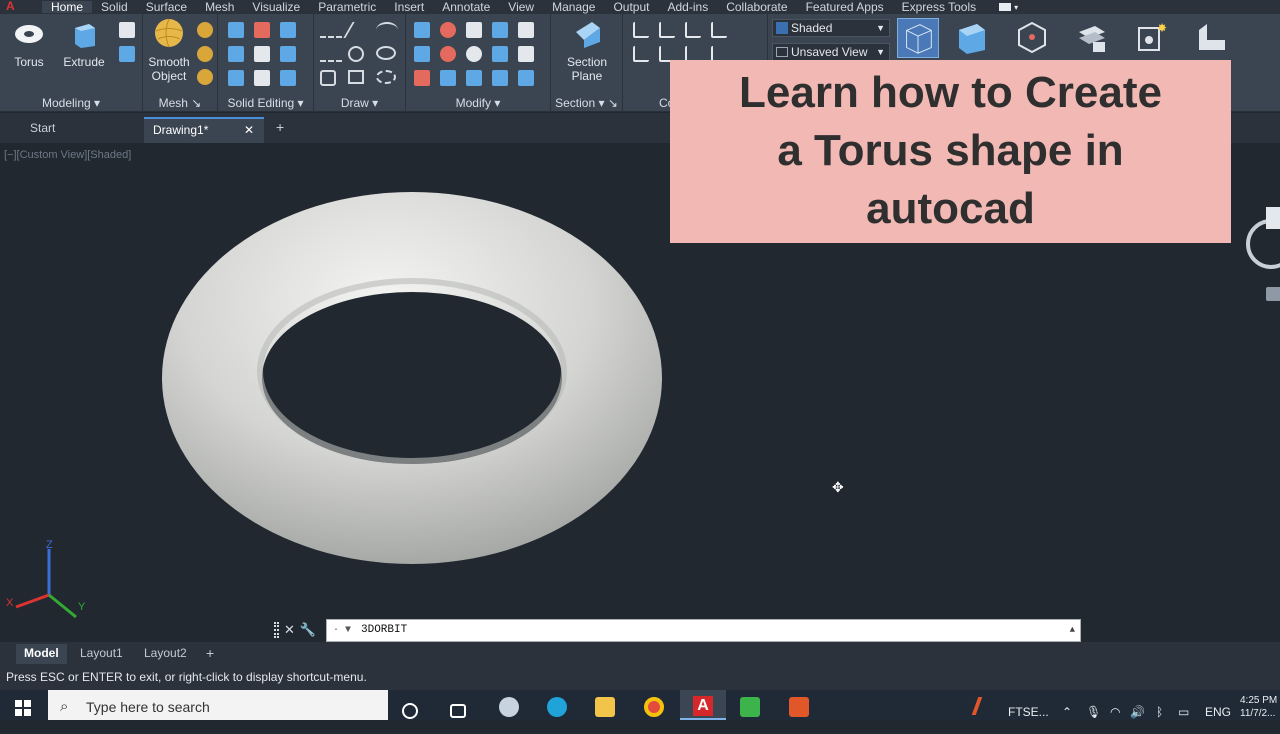 This screenshot has width=1280, height=734. I want to click on ucs-world-icon, so click(667, 30).